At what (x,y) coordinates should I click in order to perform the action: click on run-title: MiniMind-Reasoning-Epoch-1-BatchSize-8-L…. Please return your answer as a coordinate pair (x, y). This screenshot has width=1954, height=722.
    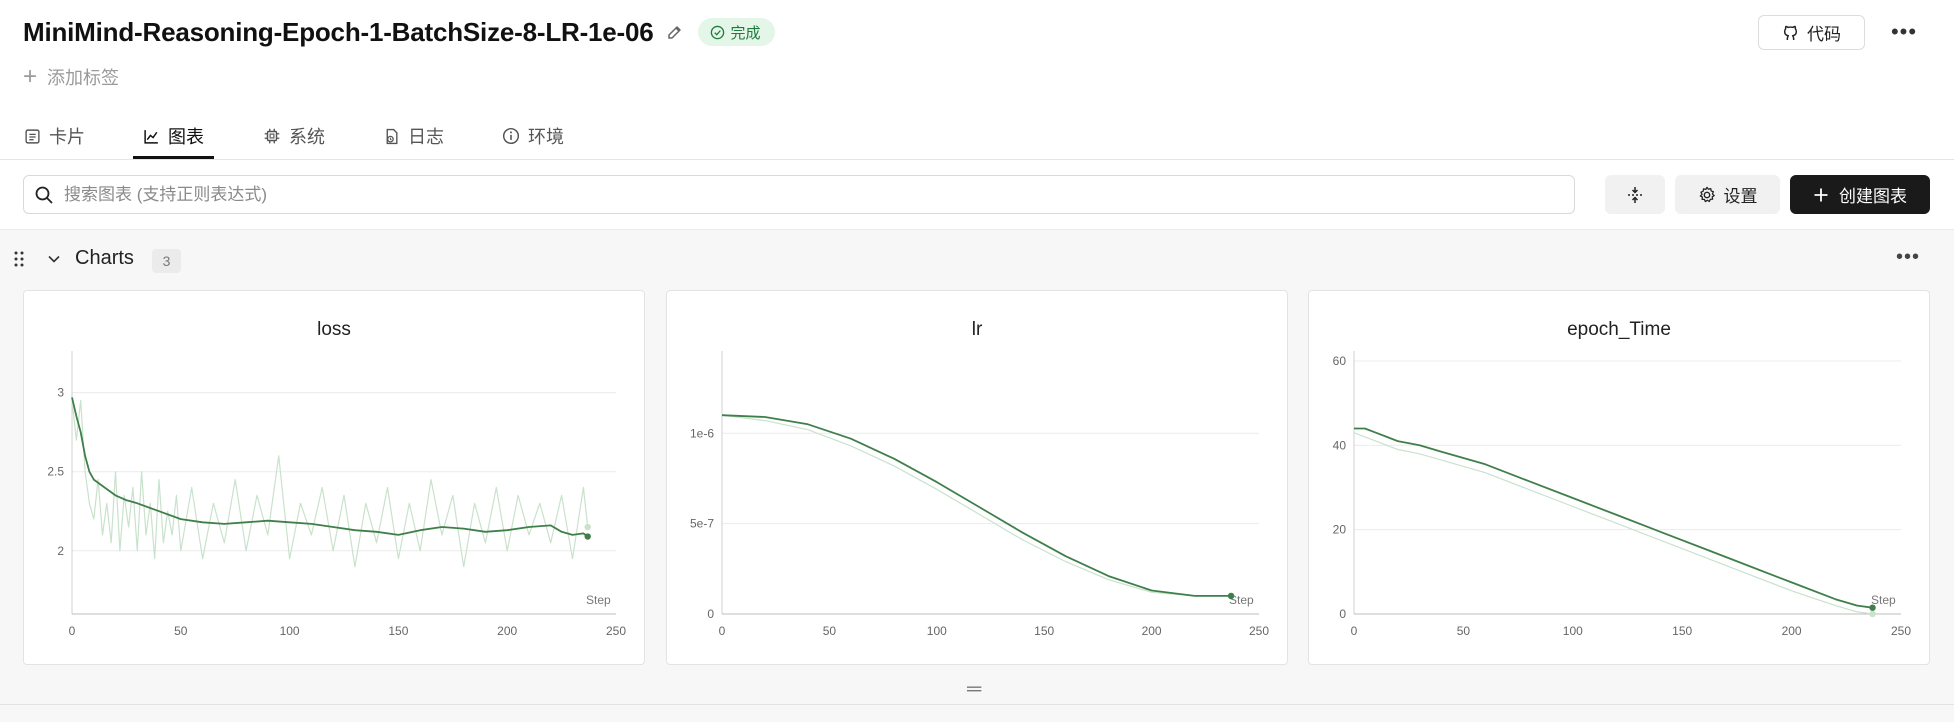
    Looking at the image, I should click on (338, 31).